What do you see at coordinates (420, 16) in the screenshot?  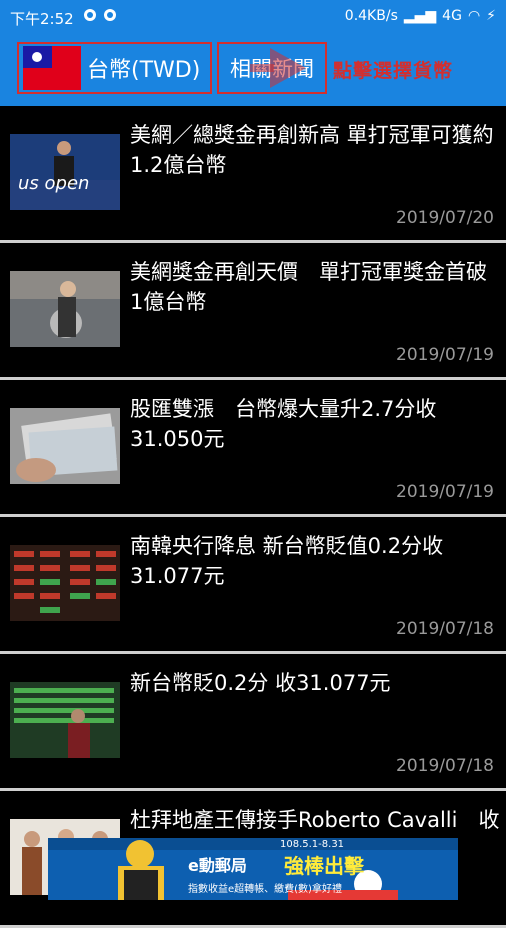 I see `signal-icon: ▂▄▆` at bounding box center [420, 16].